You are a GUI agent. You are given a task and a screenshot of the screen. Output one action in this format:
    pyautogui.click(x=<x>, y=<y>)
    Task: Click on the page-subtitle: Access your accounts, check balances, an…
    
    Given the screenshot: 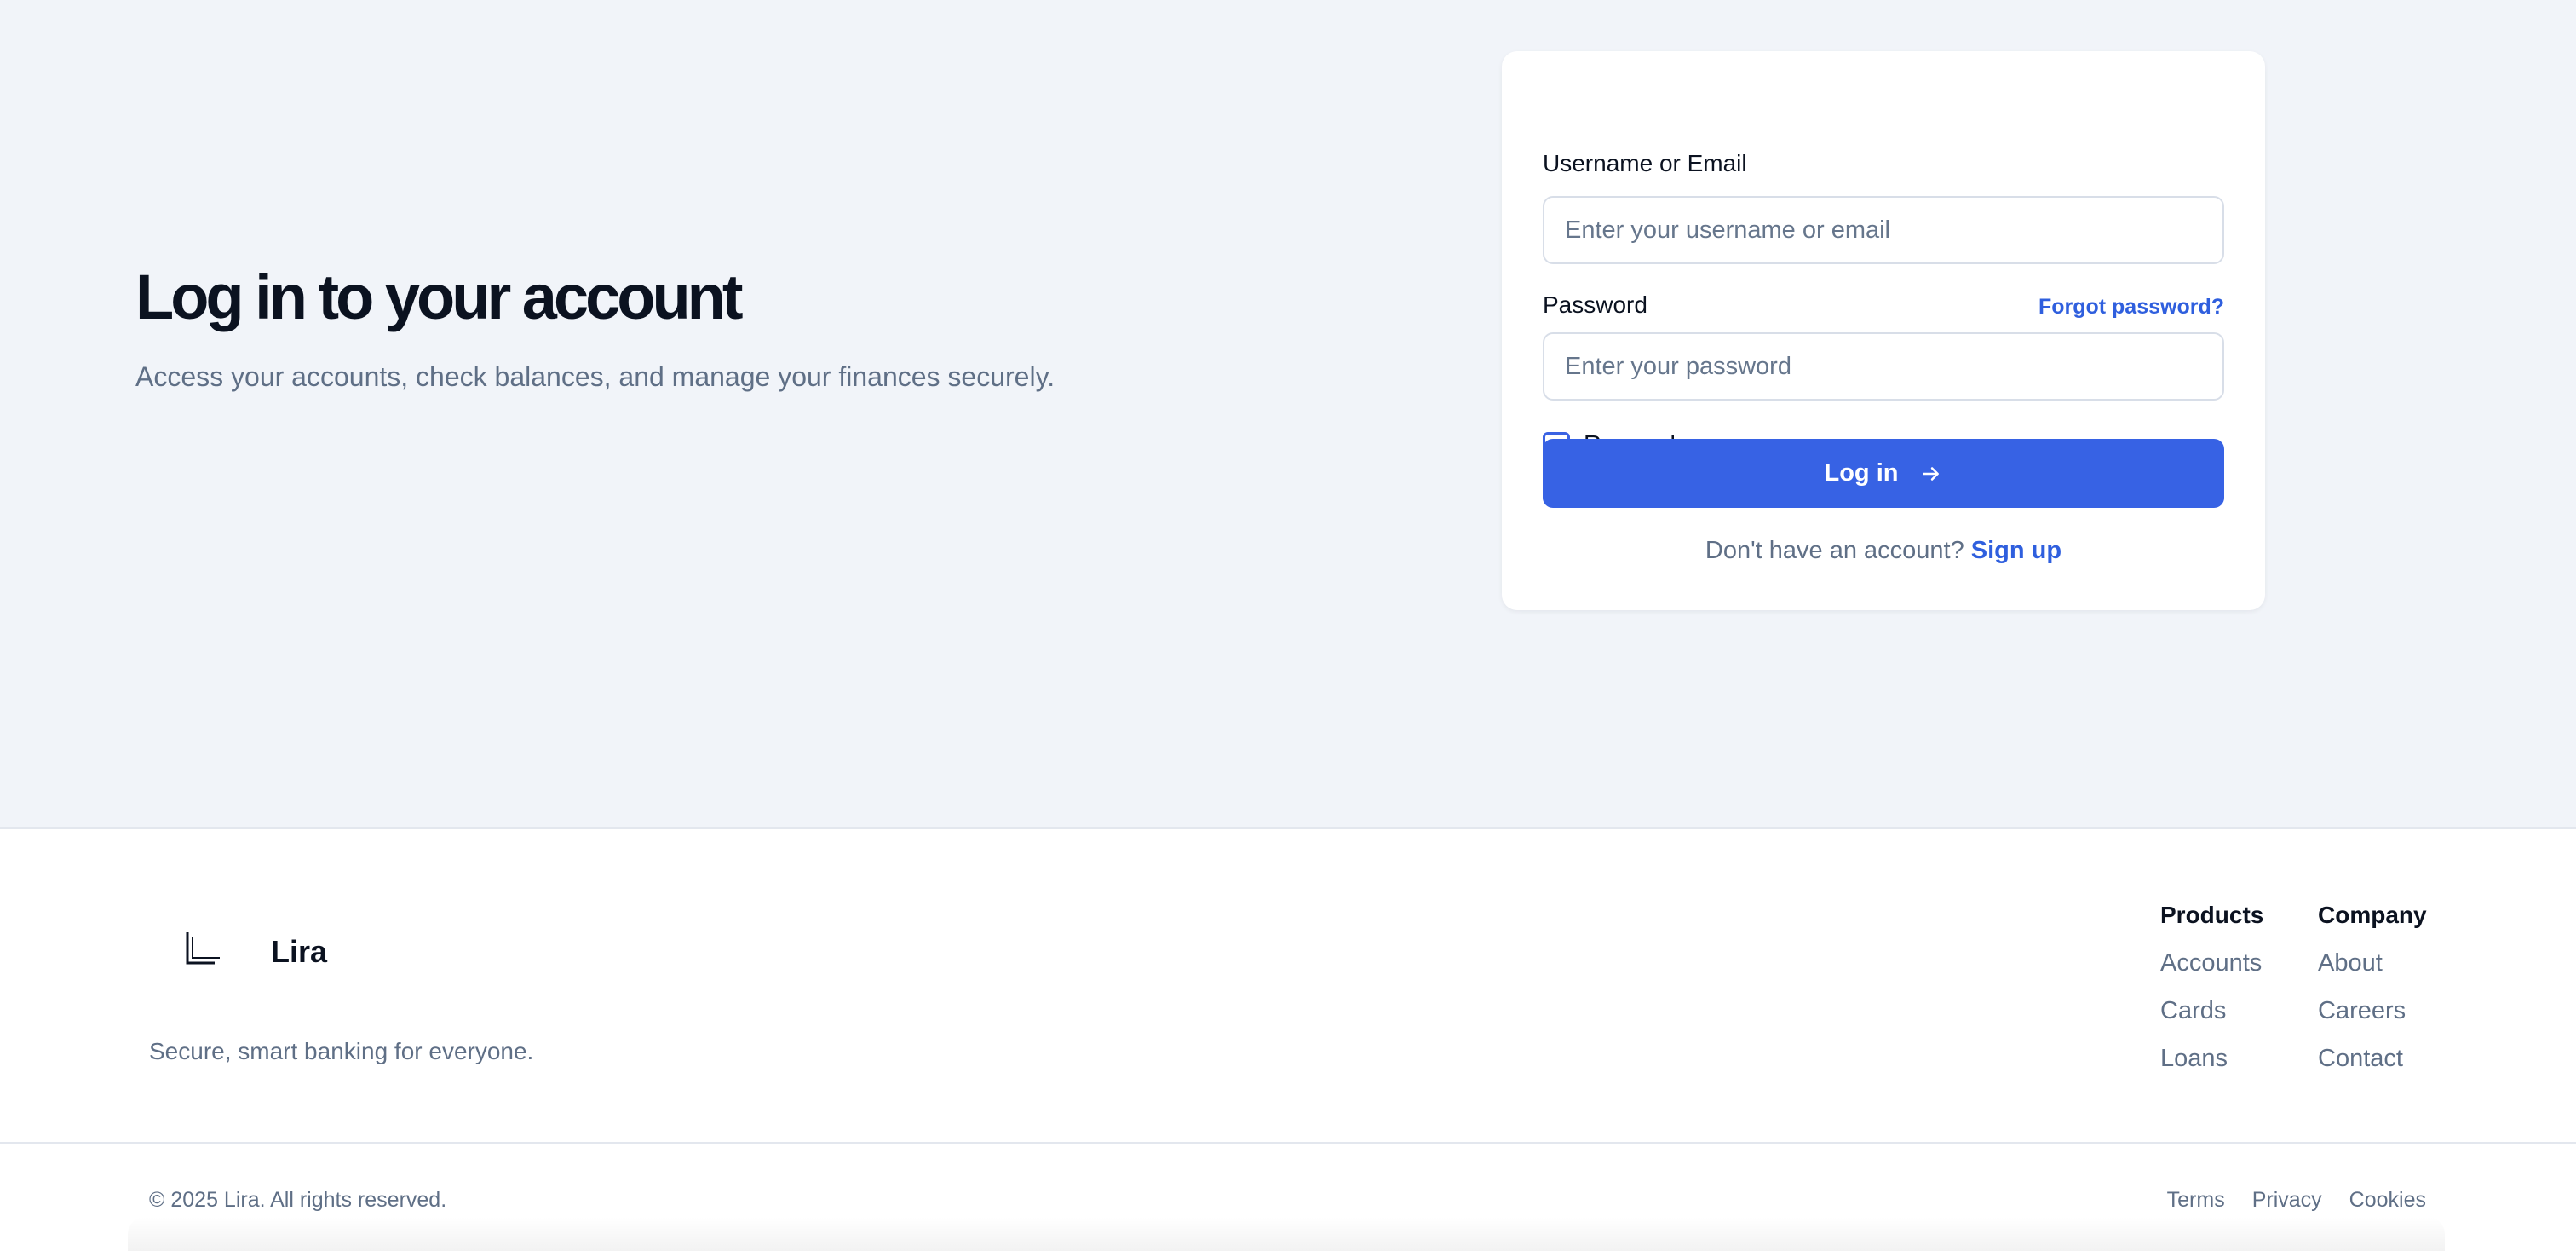 What is the action you would take?
    pyautogui.click(x=595, y=376)
    